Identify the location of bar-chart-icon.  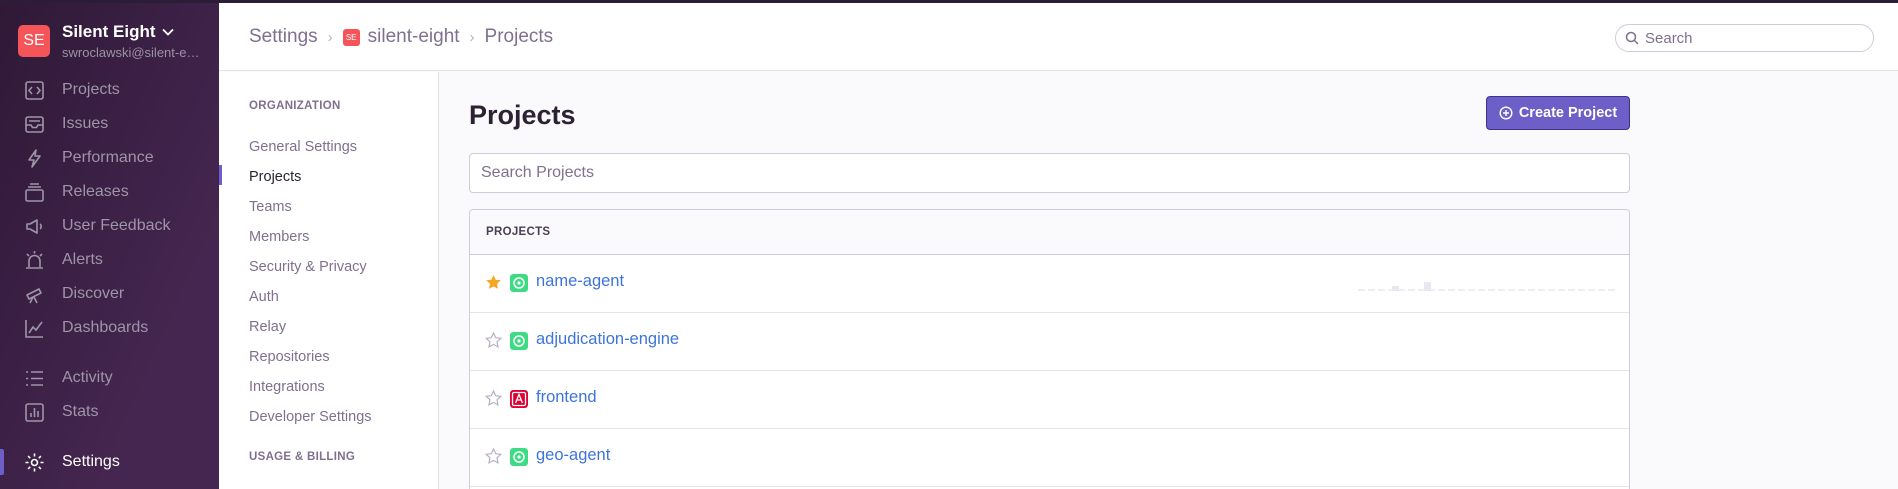
(34, 412).